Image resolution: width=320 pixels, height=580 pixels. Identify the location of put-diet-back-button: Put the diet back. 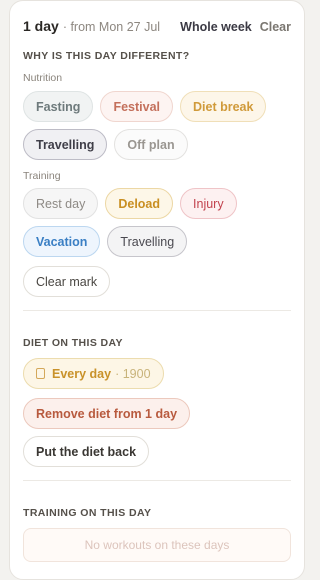
(86, 451).